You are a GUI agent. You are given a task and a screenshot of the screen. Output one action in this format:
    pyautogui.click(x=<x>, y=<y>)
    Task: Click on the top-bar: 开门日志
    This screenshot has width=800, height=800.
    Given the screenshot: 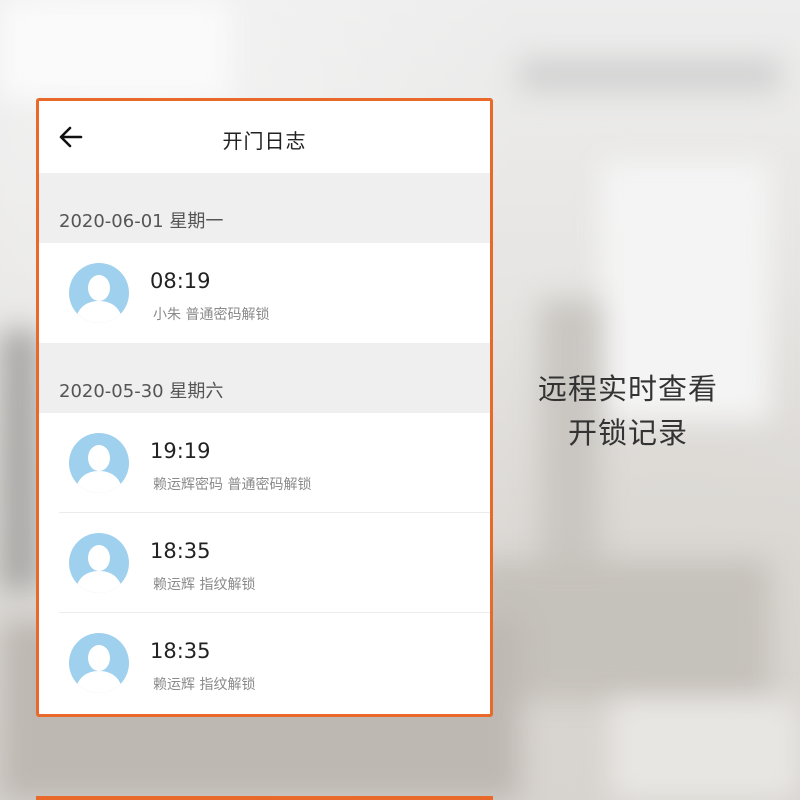 What is the action you would take?
    pyautogui.click(x=264, y=137)
    